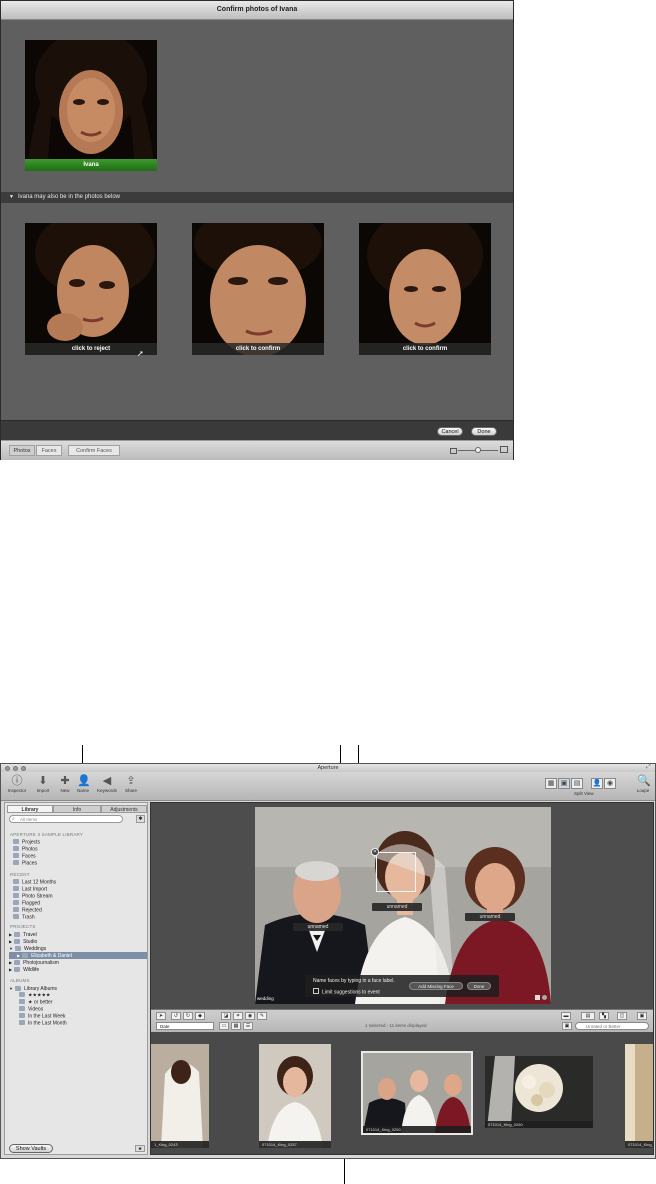 This screenshot has width=656, height=1184. I want to click on filter-hud-button: ▣, so click(567, 1026).